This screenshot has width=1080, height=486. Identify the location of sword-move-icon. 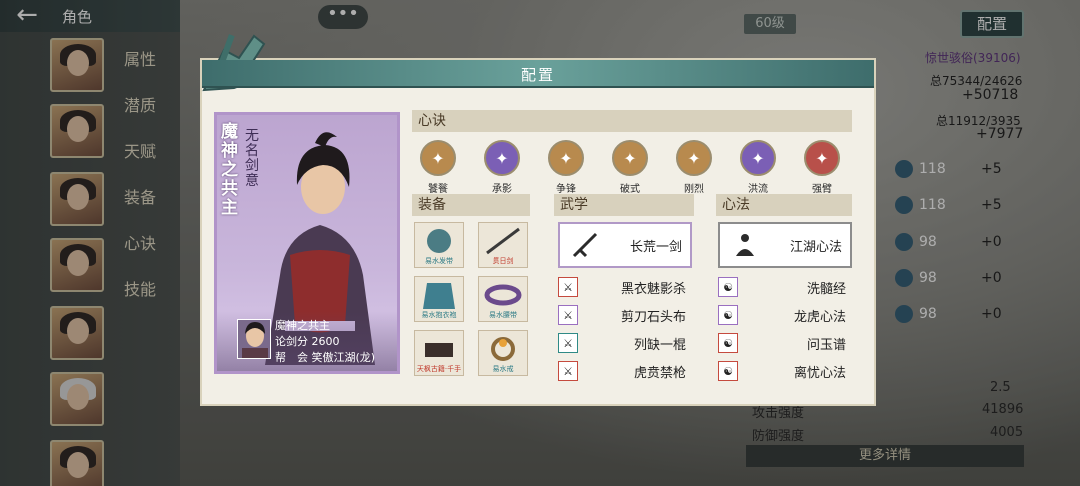
(585, 245).